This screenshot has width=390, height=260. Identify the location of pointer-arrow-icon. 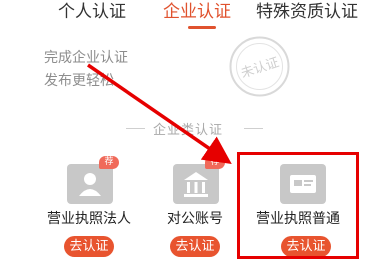
(159, 113).